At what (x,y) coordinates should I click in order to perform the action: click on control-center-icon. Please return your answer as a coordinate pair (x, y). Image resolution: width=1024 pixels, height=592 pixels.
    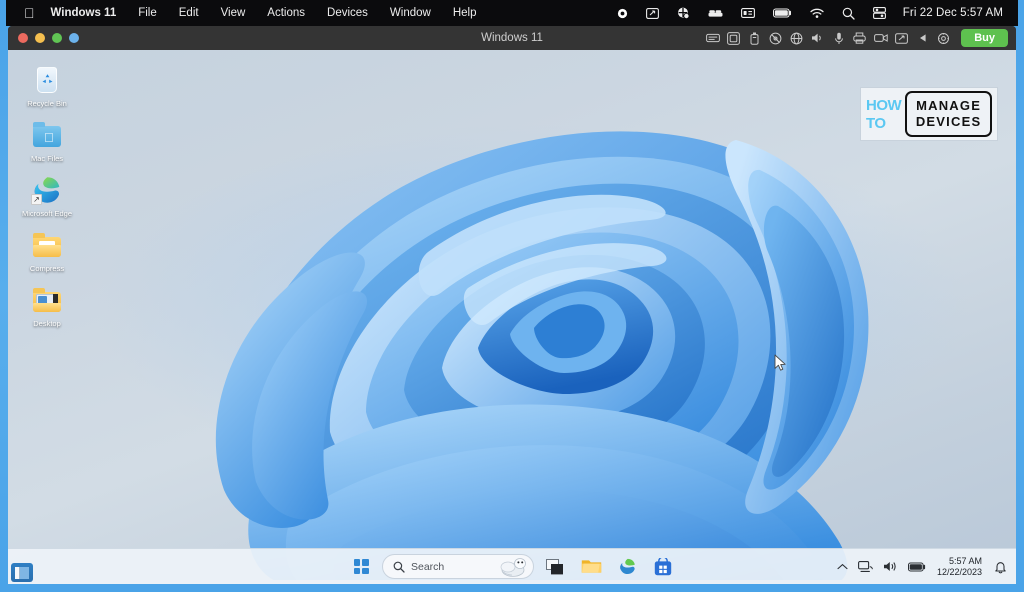
    Looking at the image, I should click on (879, 13).